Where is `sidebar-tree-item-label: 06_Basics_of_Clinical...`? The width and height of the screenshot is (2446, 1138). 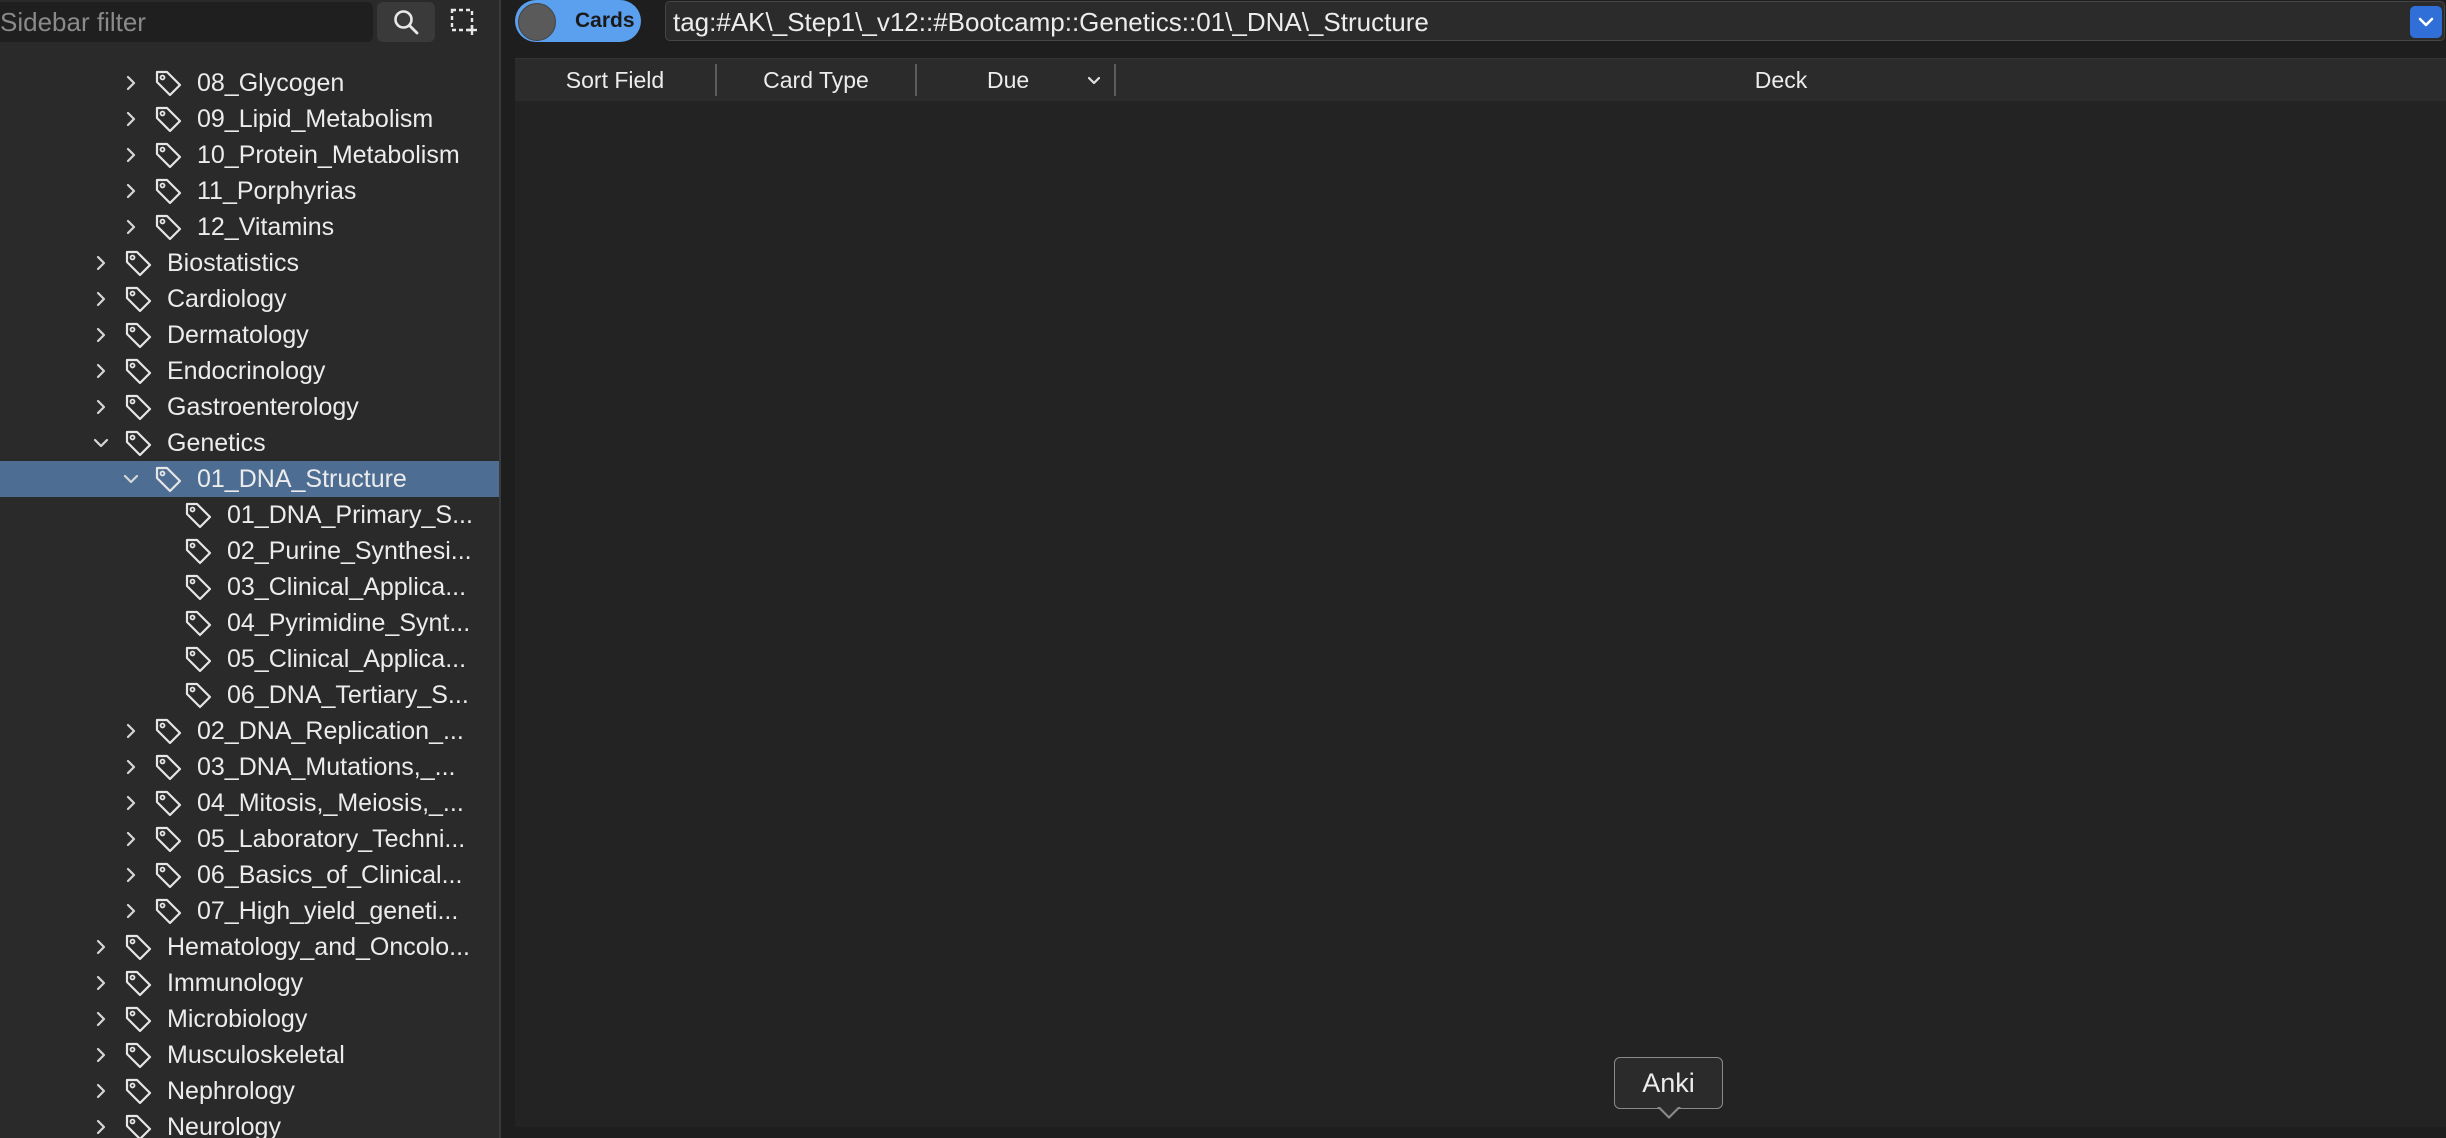 sidebar-tree-item-label: 06_Basics_of_Clinical... is located at coordinates (330, 874).